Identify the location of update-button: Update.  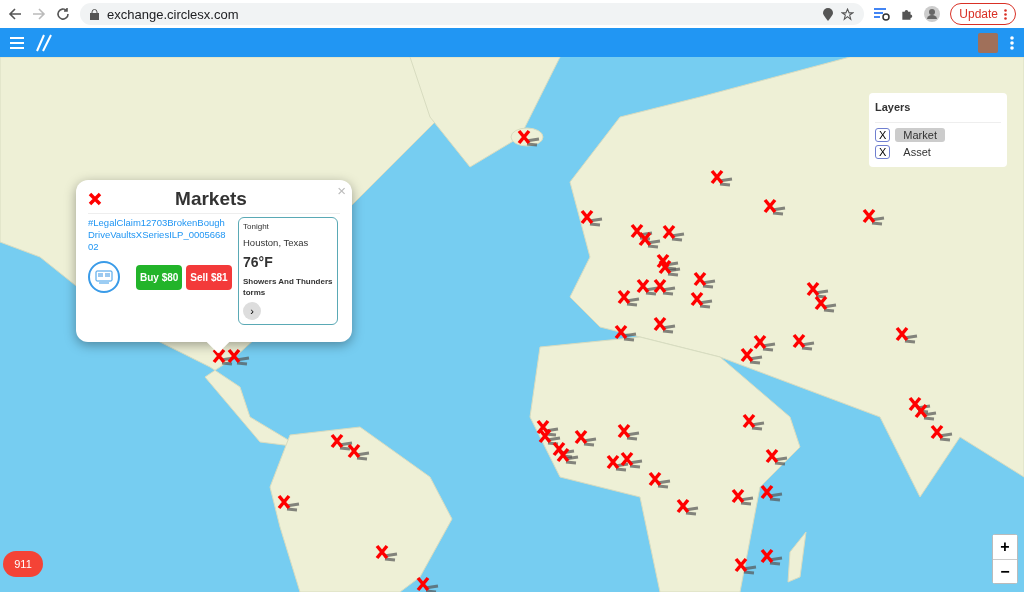
(983, 14).